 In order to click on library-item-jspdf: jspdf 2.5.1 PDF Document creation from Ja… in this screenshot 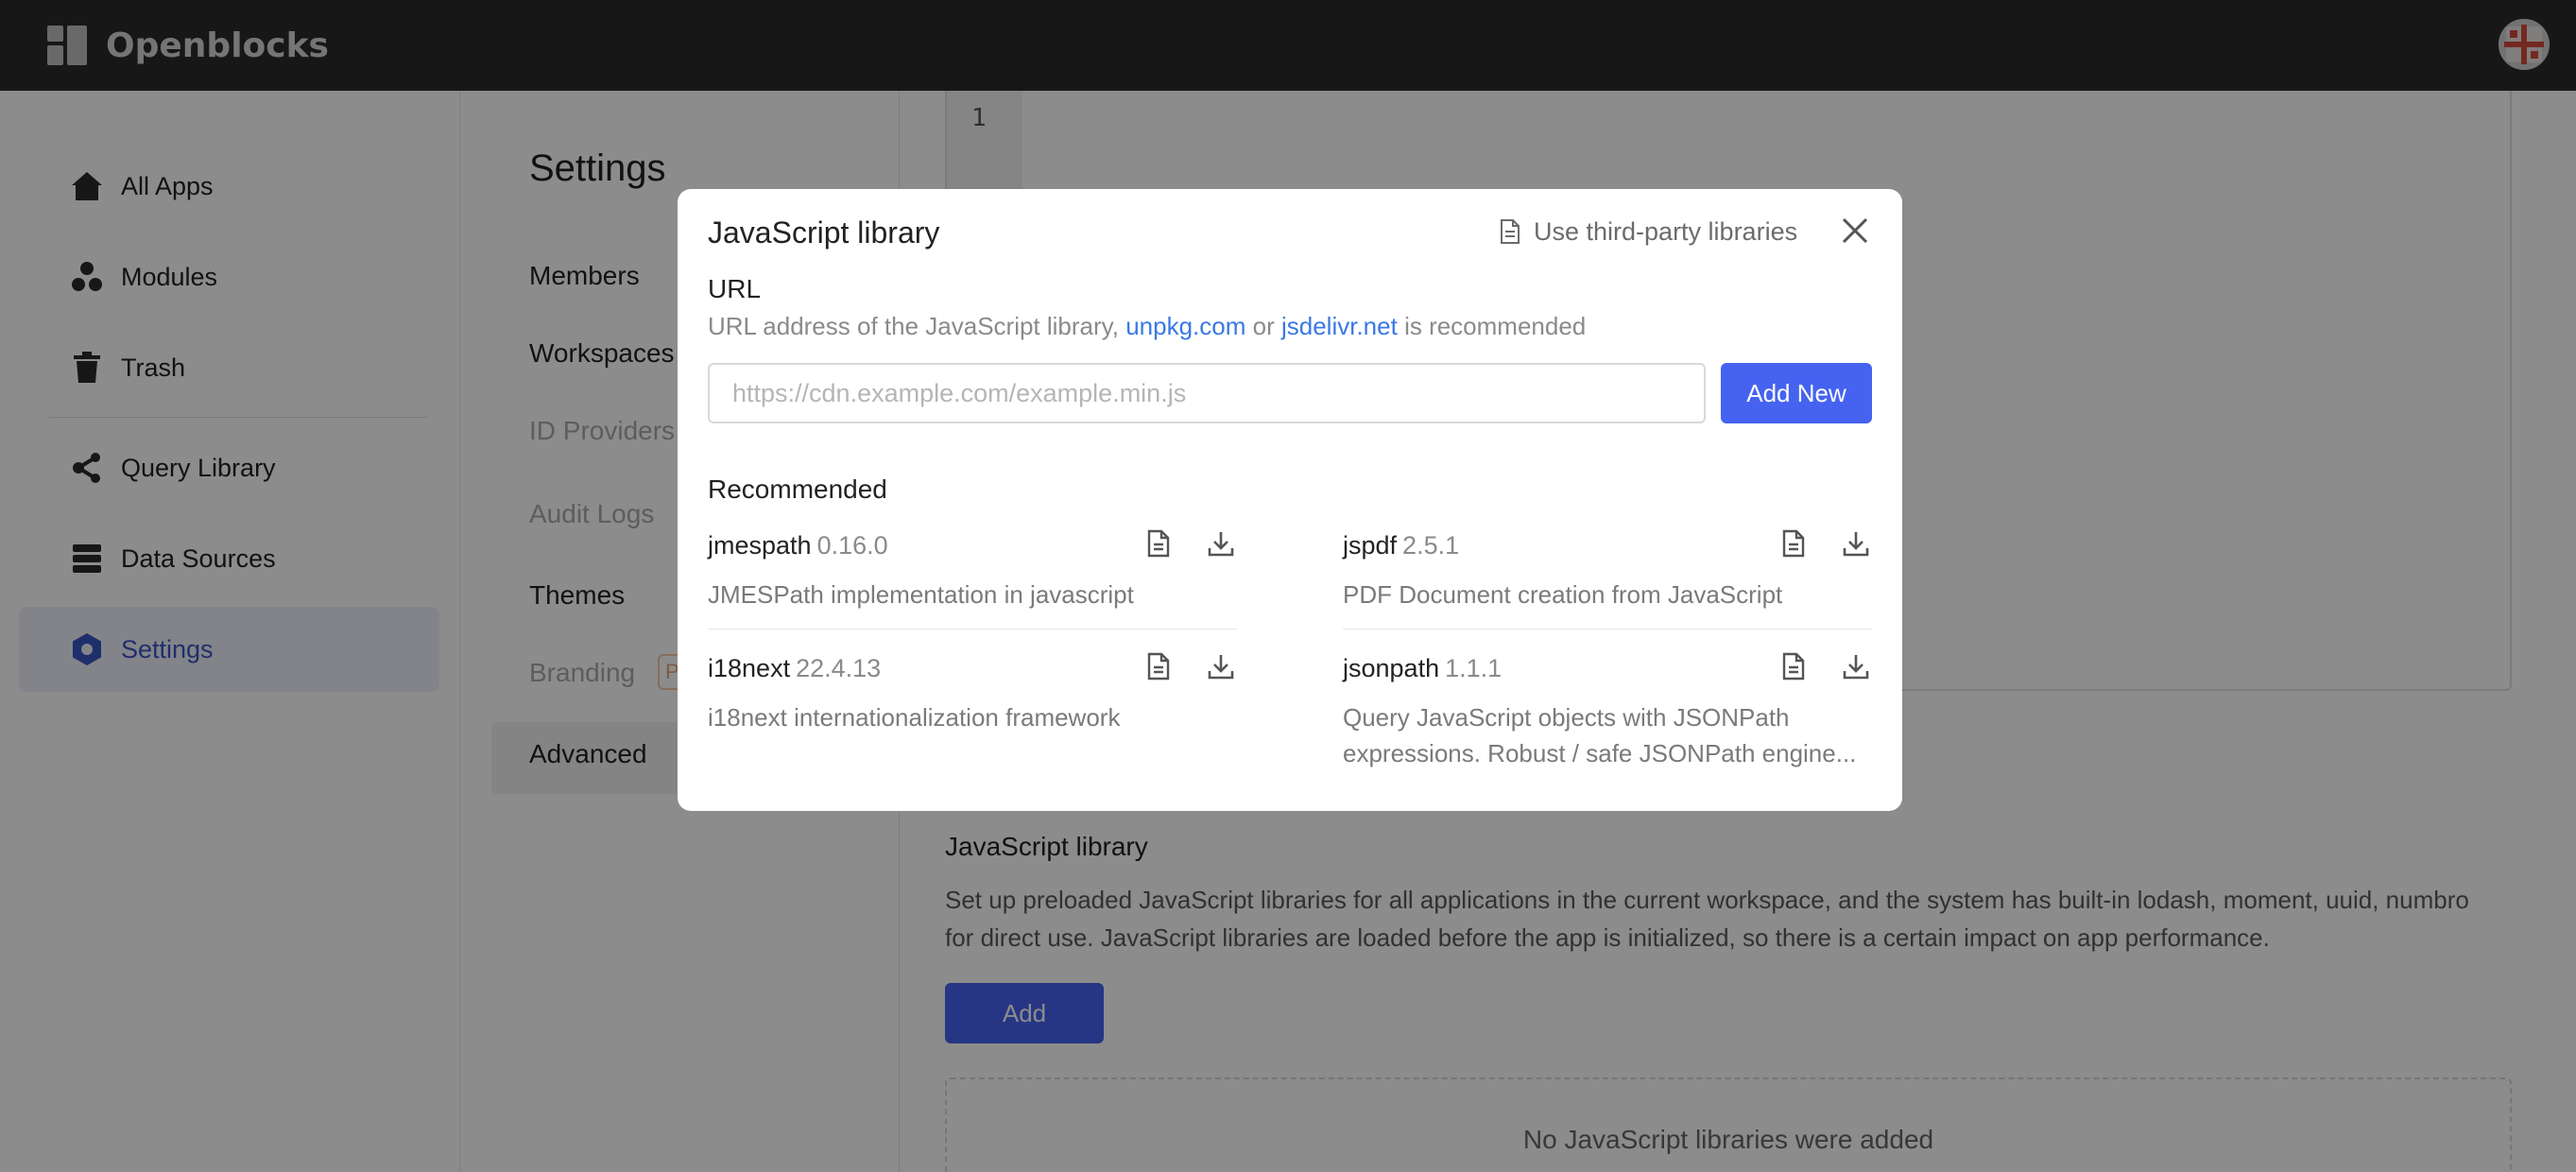, I will do `click(1607, 569)`.